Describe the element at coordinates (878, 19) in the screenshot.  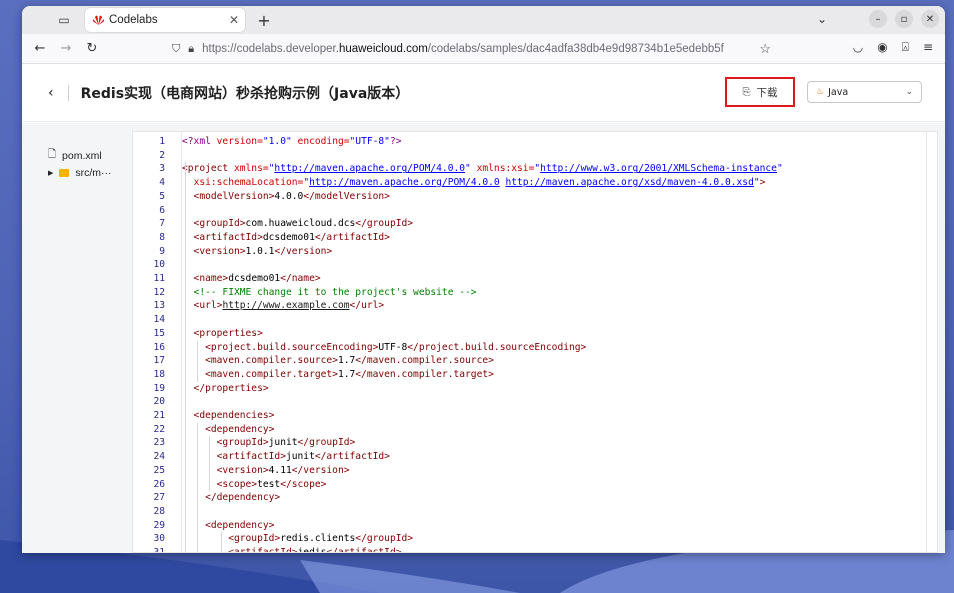
I see `minimize-button: –` at that location.